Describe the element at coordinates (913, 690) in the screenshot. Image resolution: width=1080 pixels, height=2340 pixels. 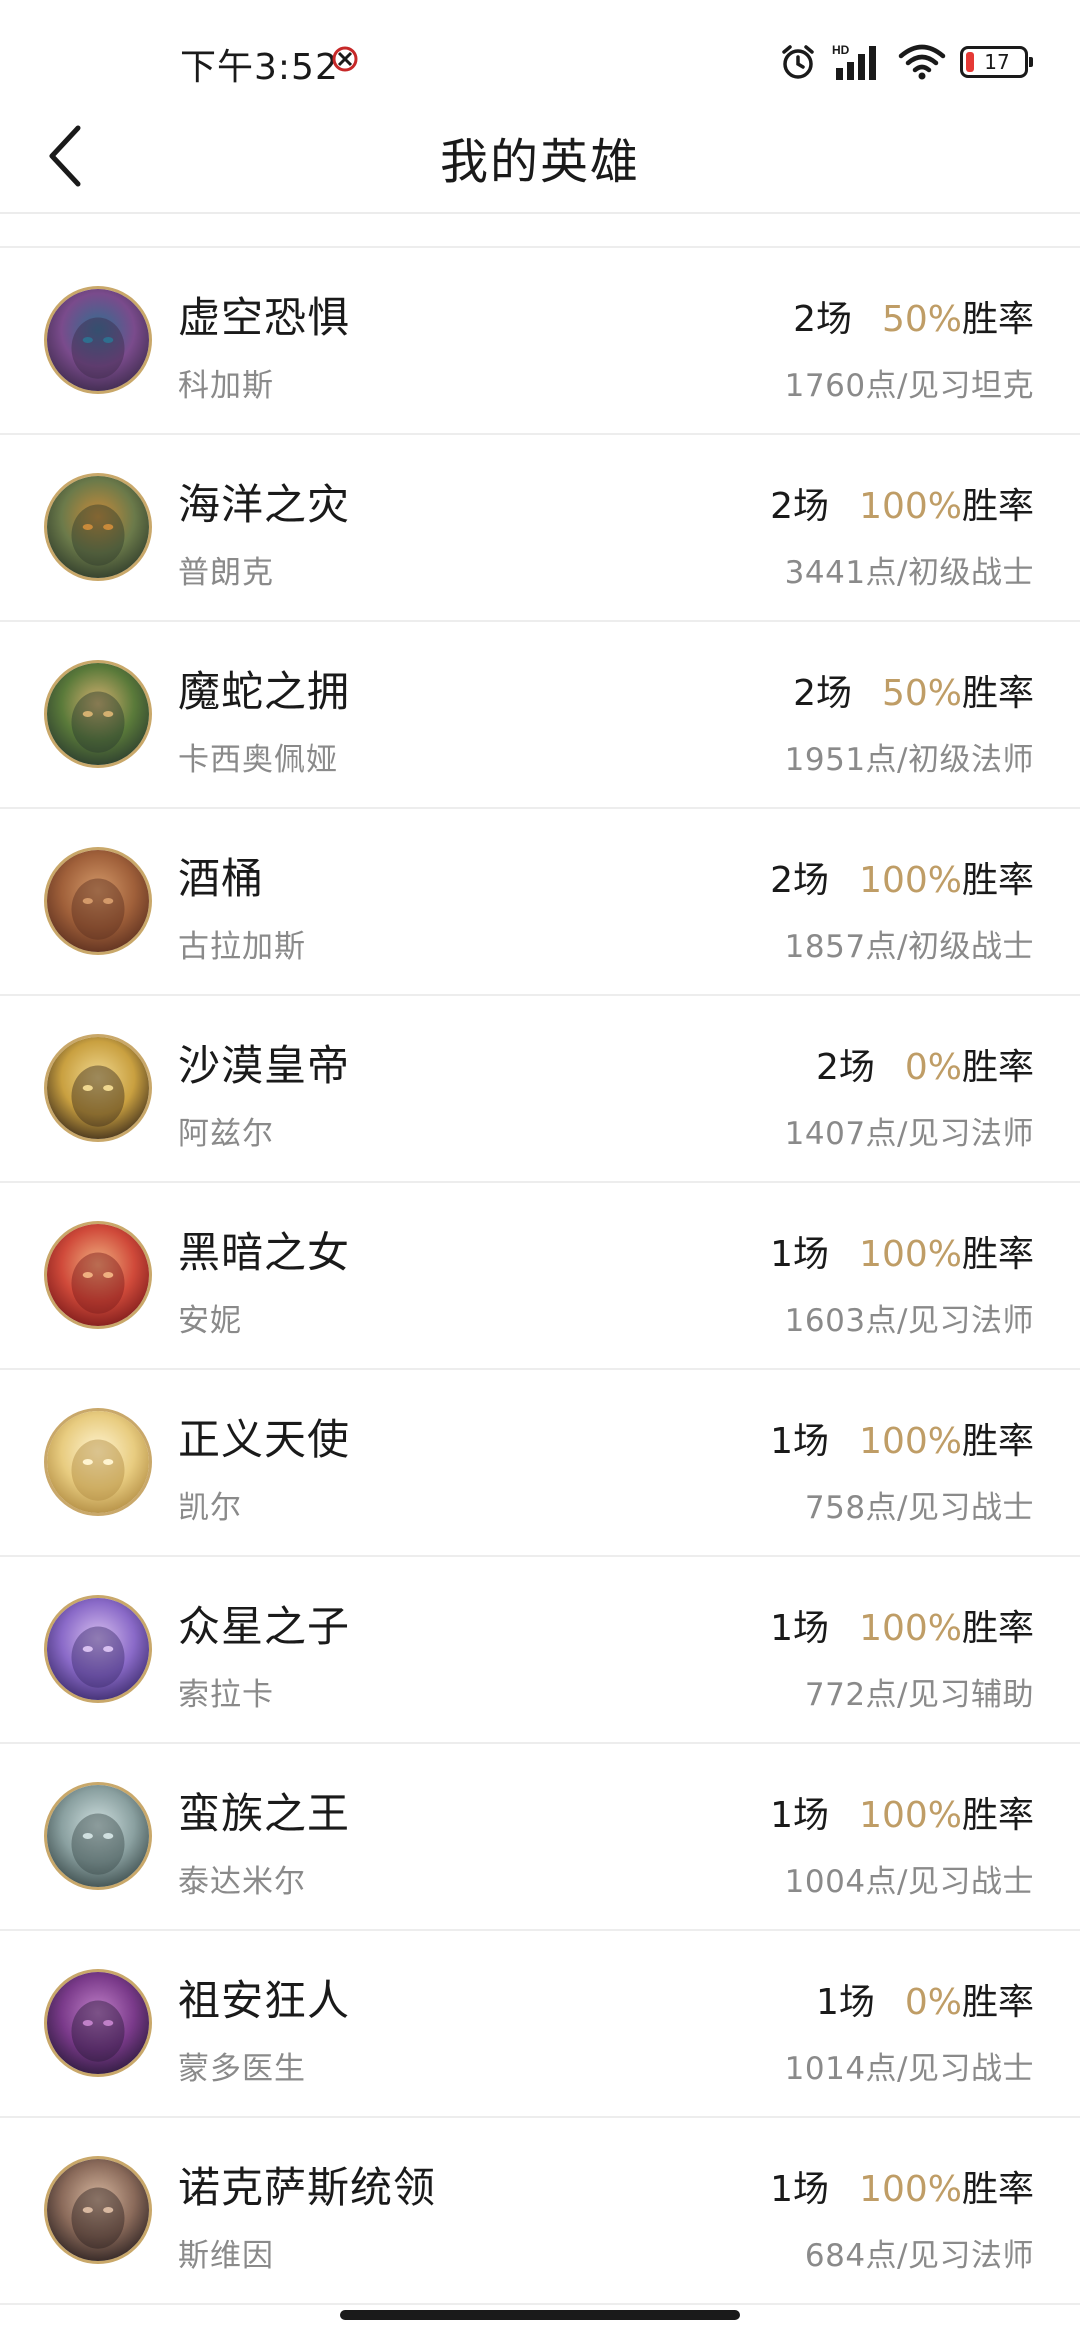
I see `hero-stats: 2场 50% 胜率` at that location.